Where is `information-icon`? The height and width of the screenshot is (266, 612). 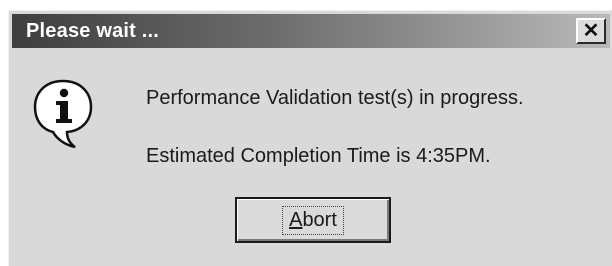
information-icon is located at coordinates (63, 114).